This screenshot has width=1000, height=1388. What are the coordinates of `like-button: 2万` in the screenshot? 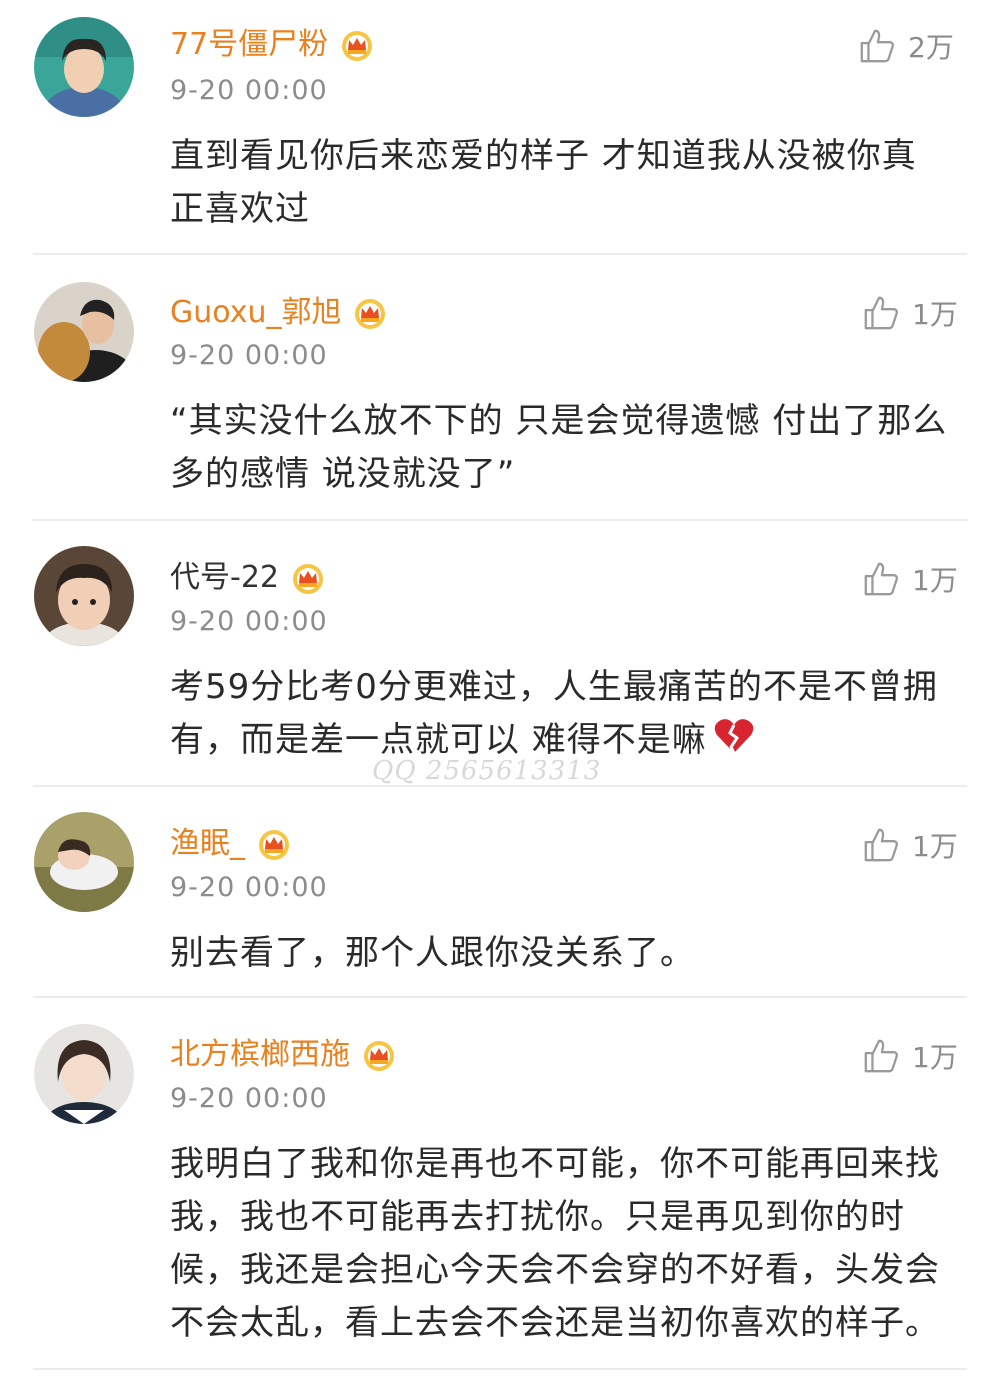 It's located at (906, 46).